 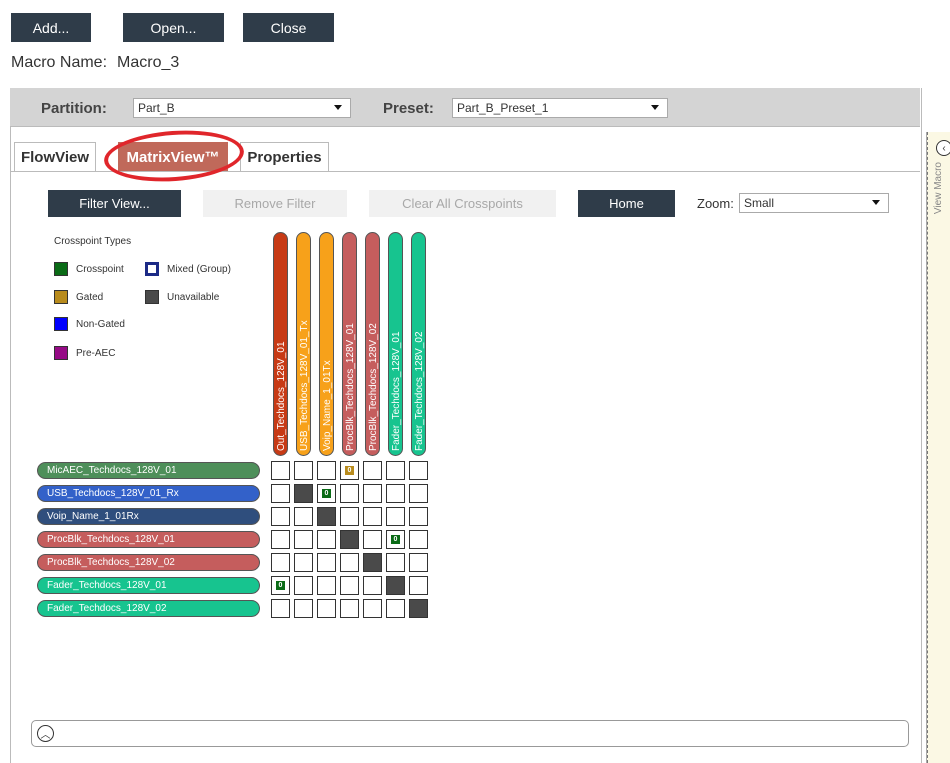 What do you see at coordinates (503, 108) in the screenshot?
I see `preset-select-value: Part_B_Preset_1` at bounding box center [503, 108].